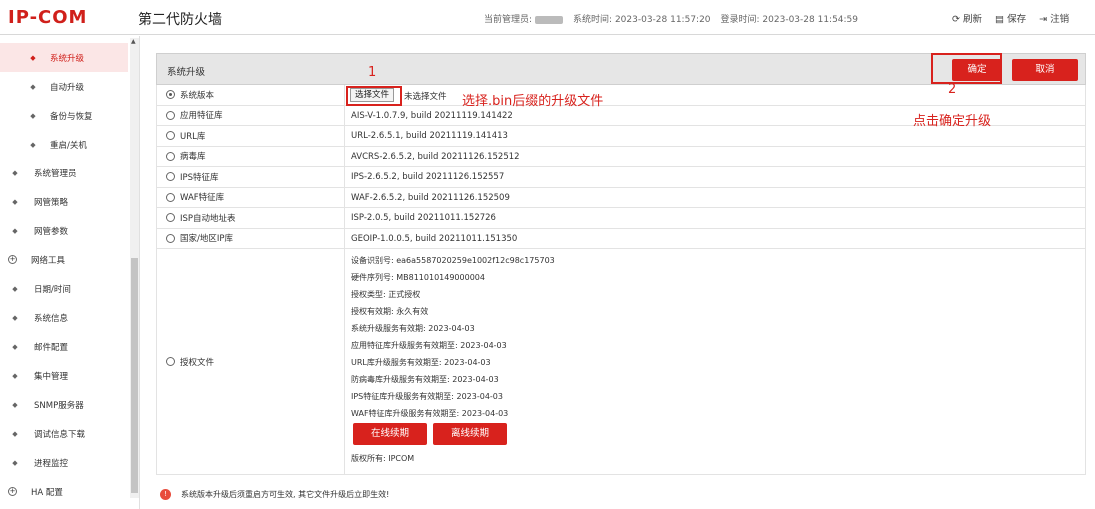 This screenshot has width=1095, height=509. I want to click on sidebar-item-debug-download: ◆ 调试信息下载, so click(64, 433).